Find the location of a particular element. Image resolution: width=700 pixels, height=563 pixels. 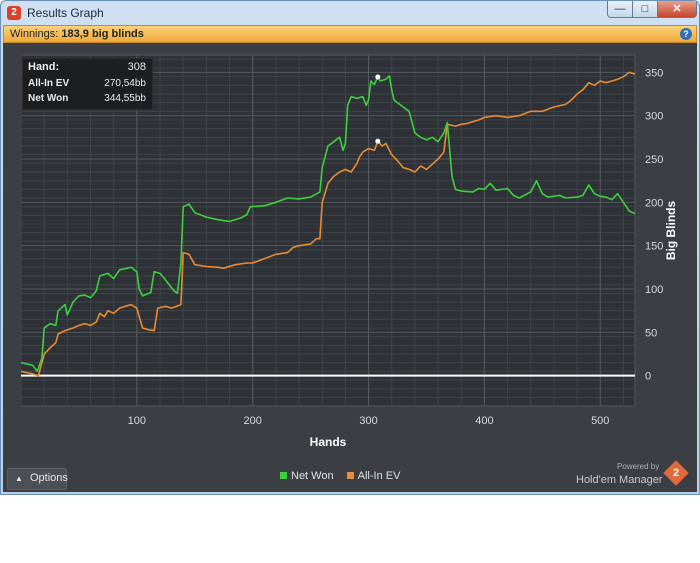

y-tick-label: 100 is located at coordinates (654, 290).